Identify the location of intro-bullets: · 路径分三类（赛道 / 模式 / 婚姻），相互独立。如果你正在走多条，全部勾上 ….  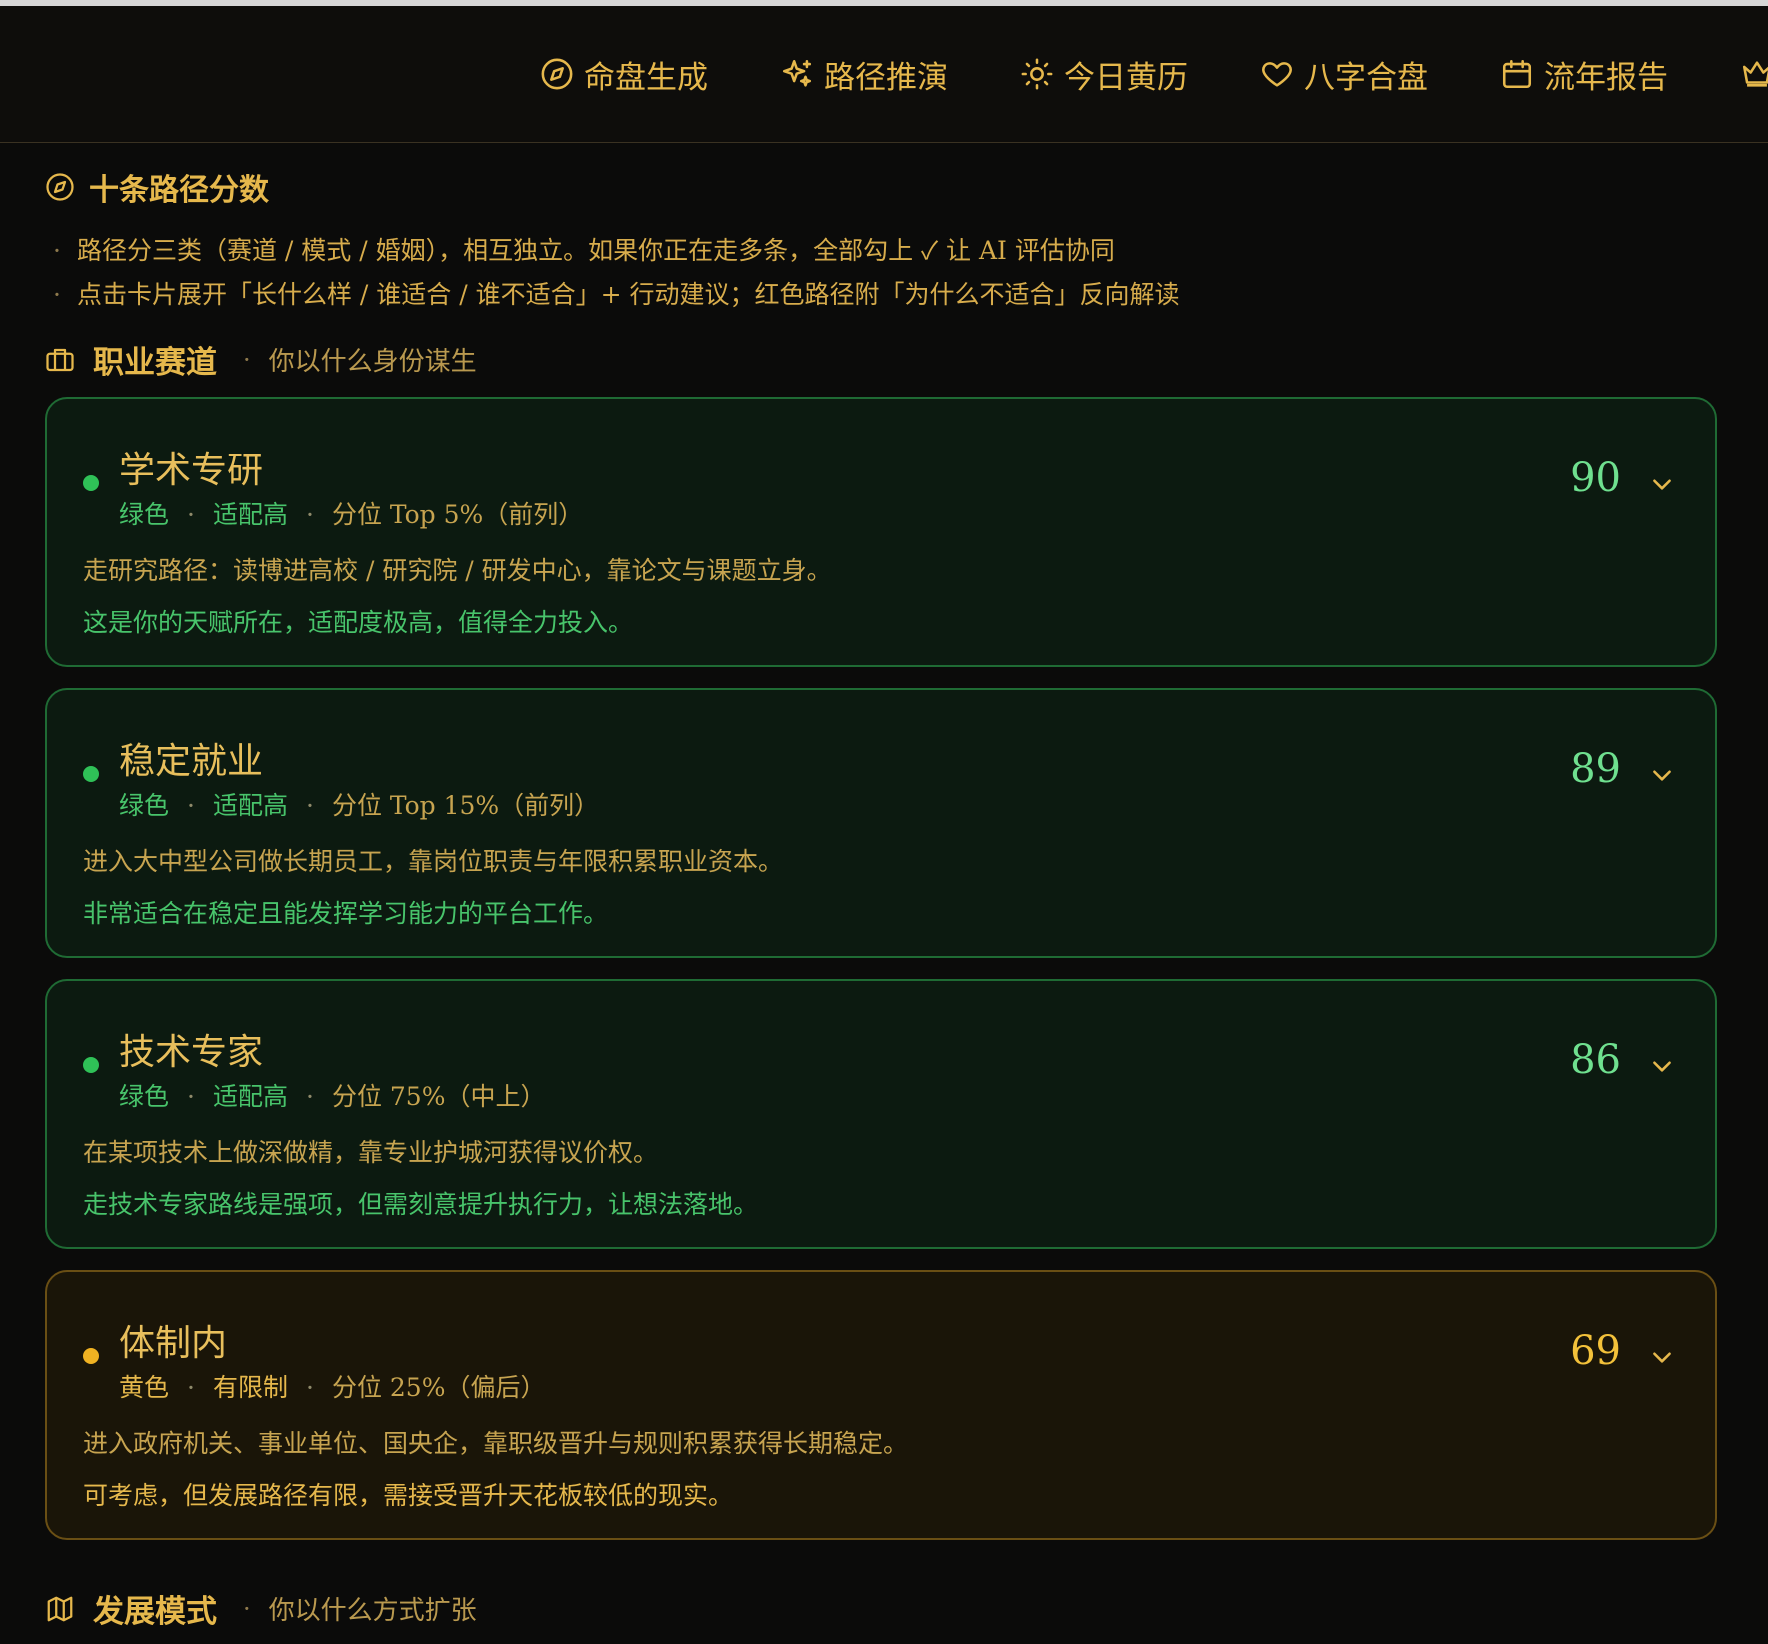
(616, 273).